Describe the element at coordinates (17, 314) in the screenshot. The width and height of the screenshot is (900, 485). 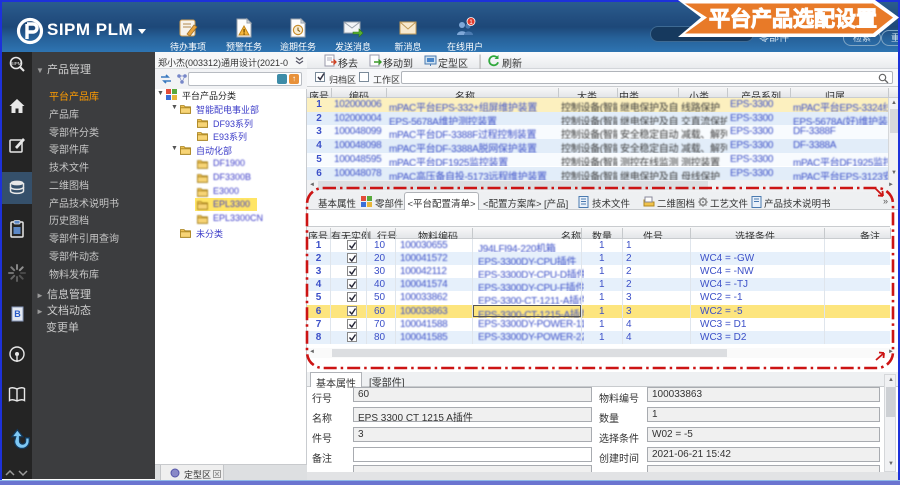
I see `svg-text: B` at that location.